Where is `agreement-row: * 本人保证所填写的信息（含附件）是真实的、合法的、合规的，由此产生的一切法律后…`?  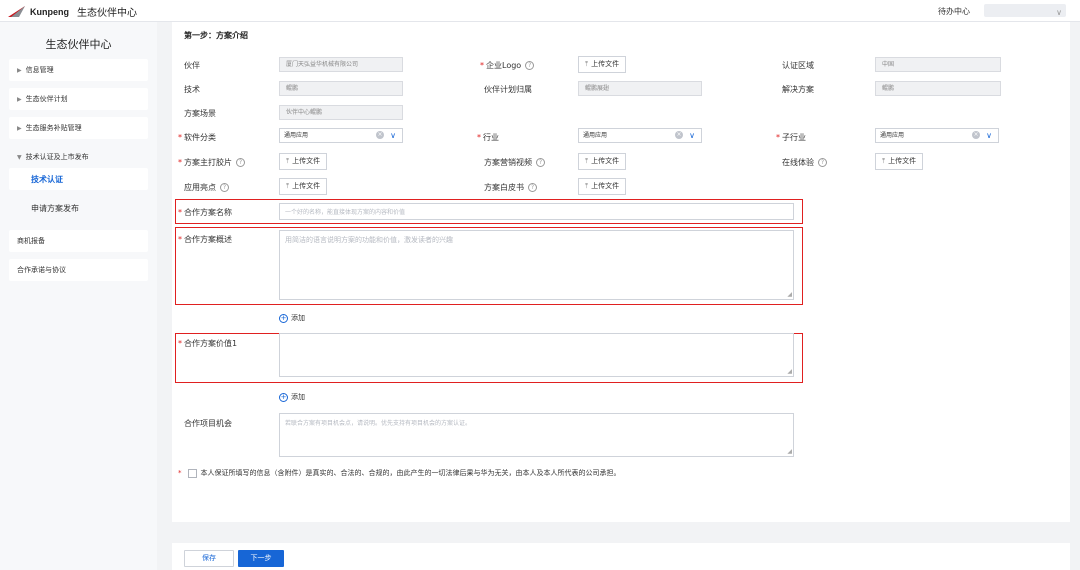 agreement-row: * 本人保证所填写的信息（含附件）是真实的、合法的、合规的，由此产生的一切法律后… is located at coordinates (399, 473).